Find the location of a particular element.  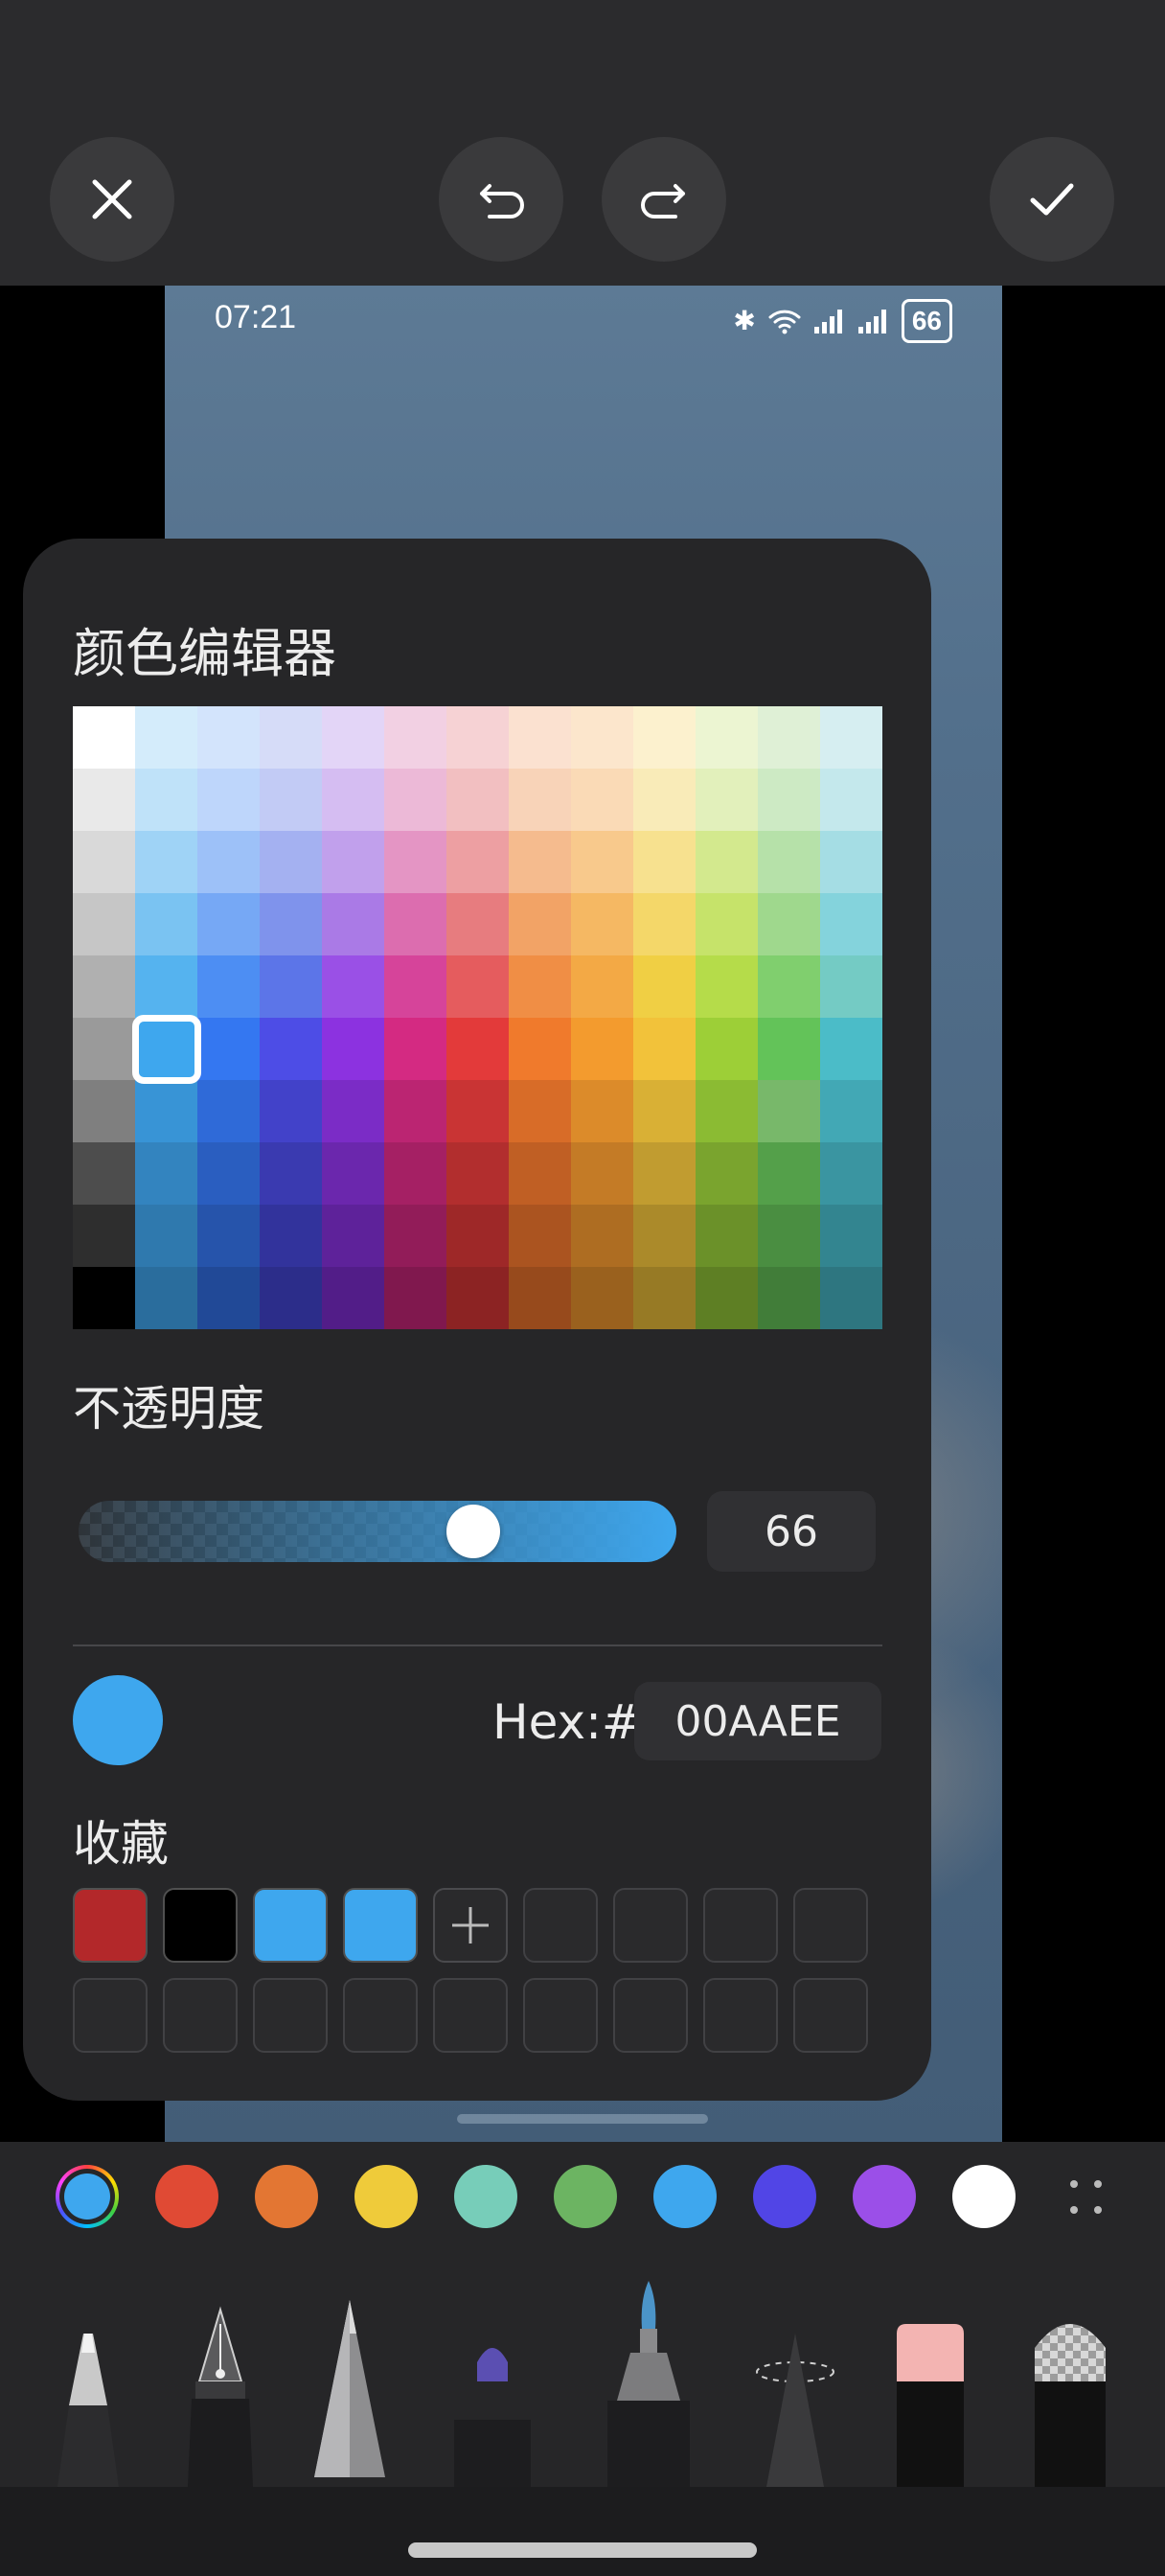

opacity-slider-thumb is located at coordinates (473, 1531).